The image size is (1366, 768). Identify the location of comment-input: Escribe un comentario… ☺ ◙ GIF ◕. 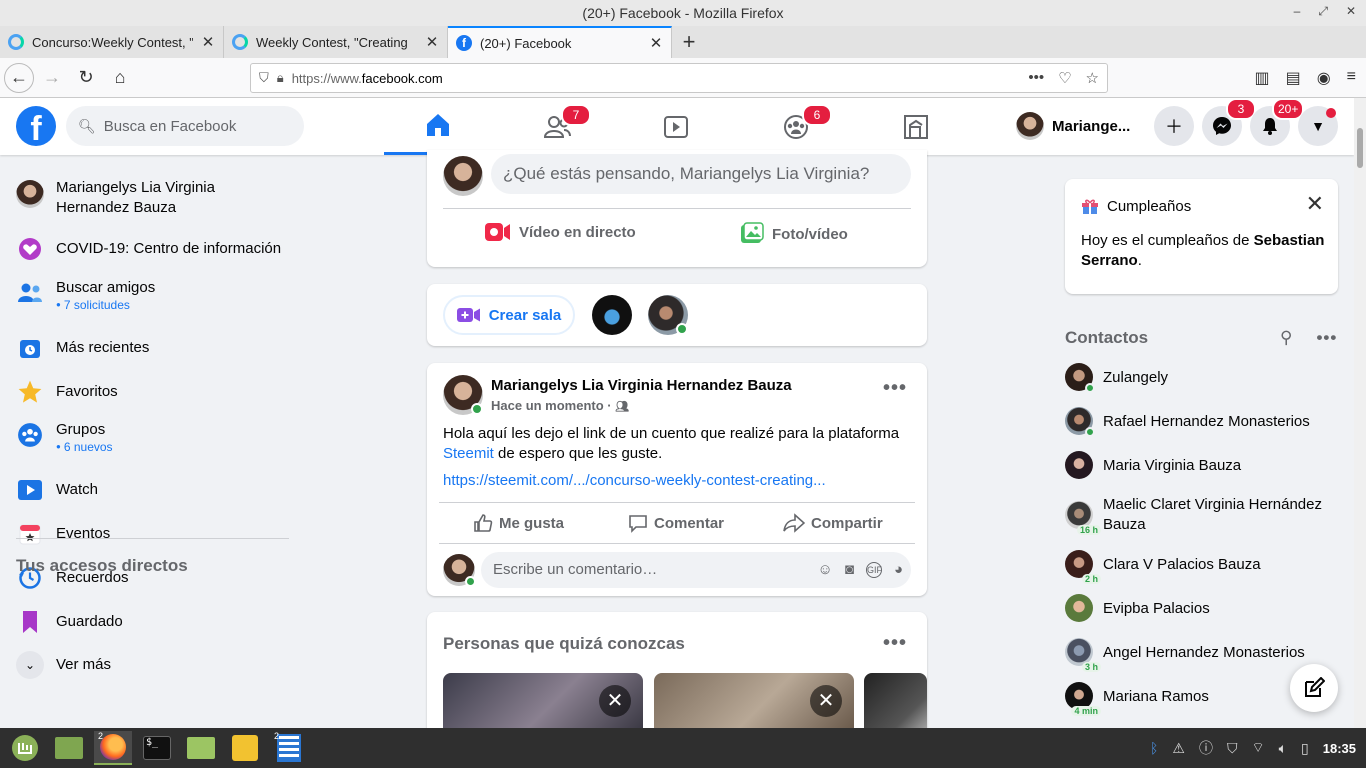
(696, 570).